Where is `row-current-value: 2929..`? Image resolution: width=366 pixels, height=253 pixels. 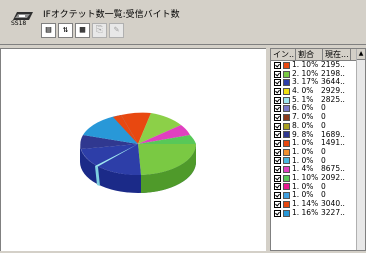 row-current-value: 2929.. is located at coordinates (333, 91).